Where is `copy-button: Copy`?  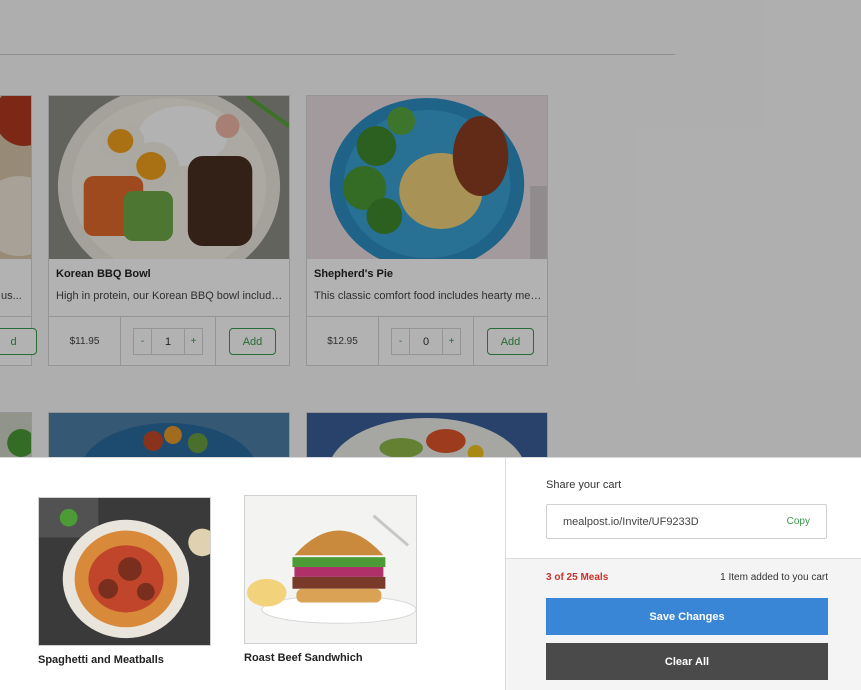
copy-button: Copy is located at coordinates (798, 521).